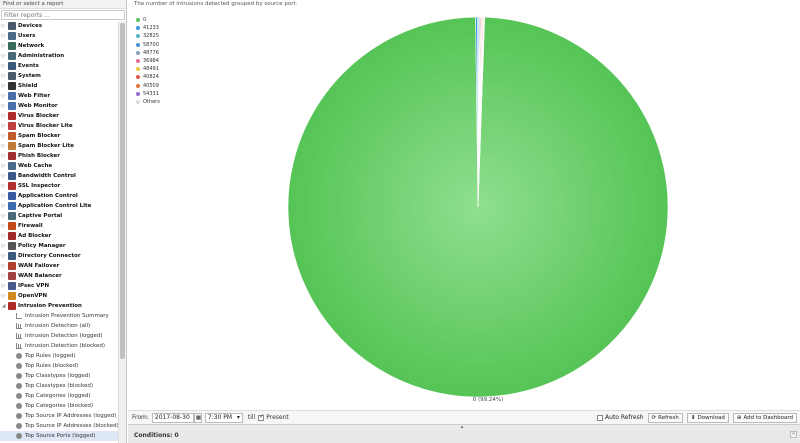 The height and width of the screenshot is (443, 800). What do you see at coordinates (462, 427) in the screenshot?
I see `panel-resize-handle: ▴` at bounding box center [462, 427].